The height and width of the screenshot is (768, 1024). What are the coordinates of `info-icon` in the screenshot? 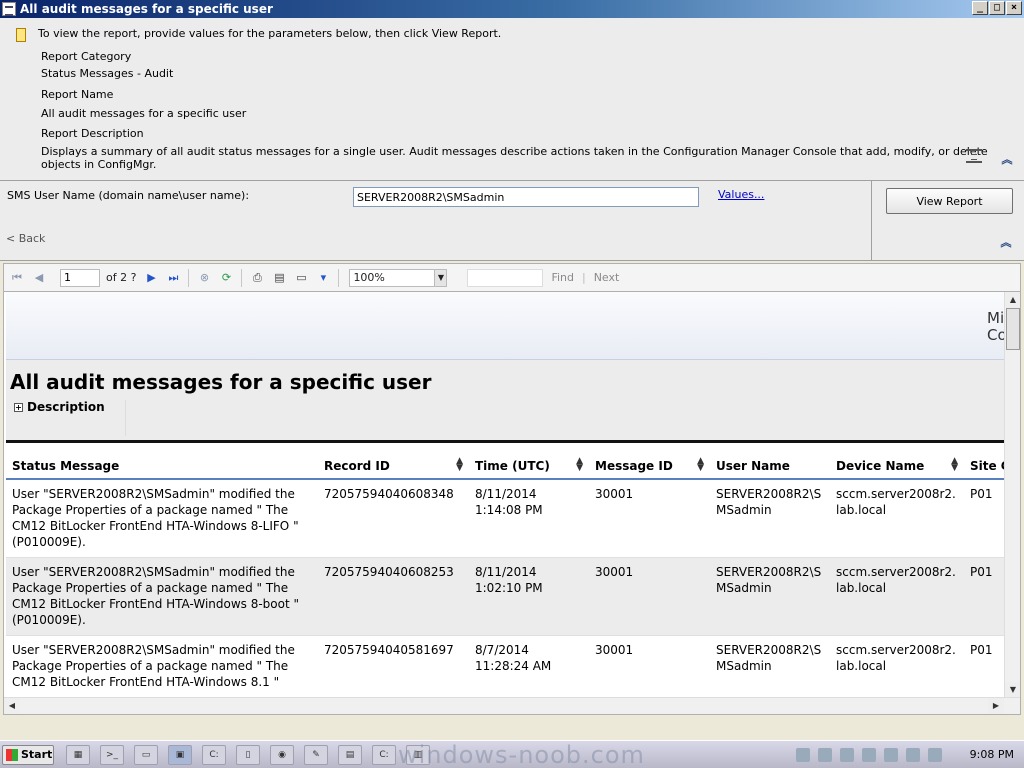 It's located at (21, 35).